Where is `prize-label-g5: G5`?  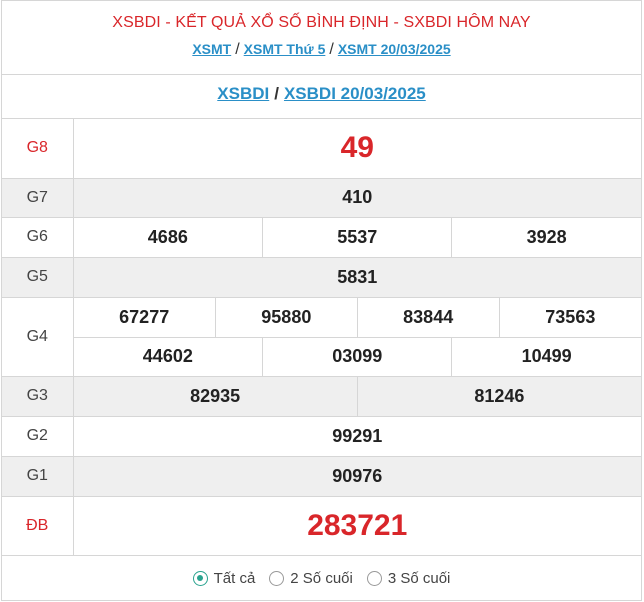 prize-label-g5: G5 is located at coordinates (38, 277).